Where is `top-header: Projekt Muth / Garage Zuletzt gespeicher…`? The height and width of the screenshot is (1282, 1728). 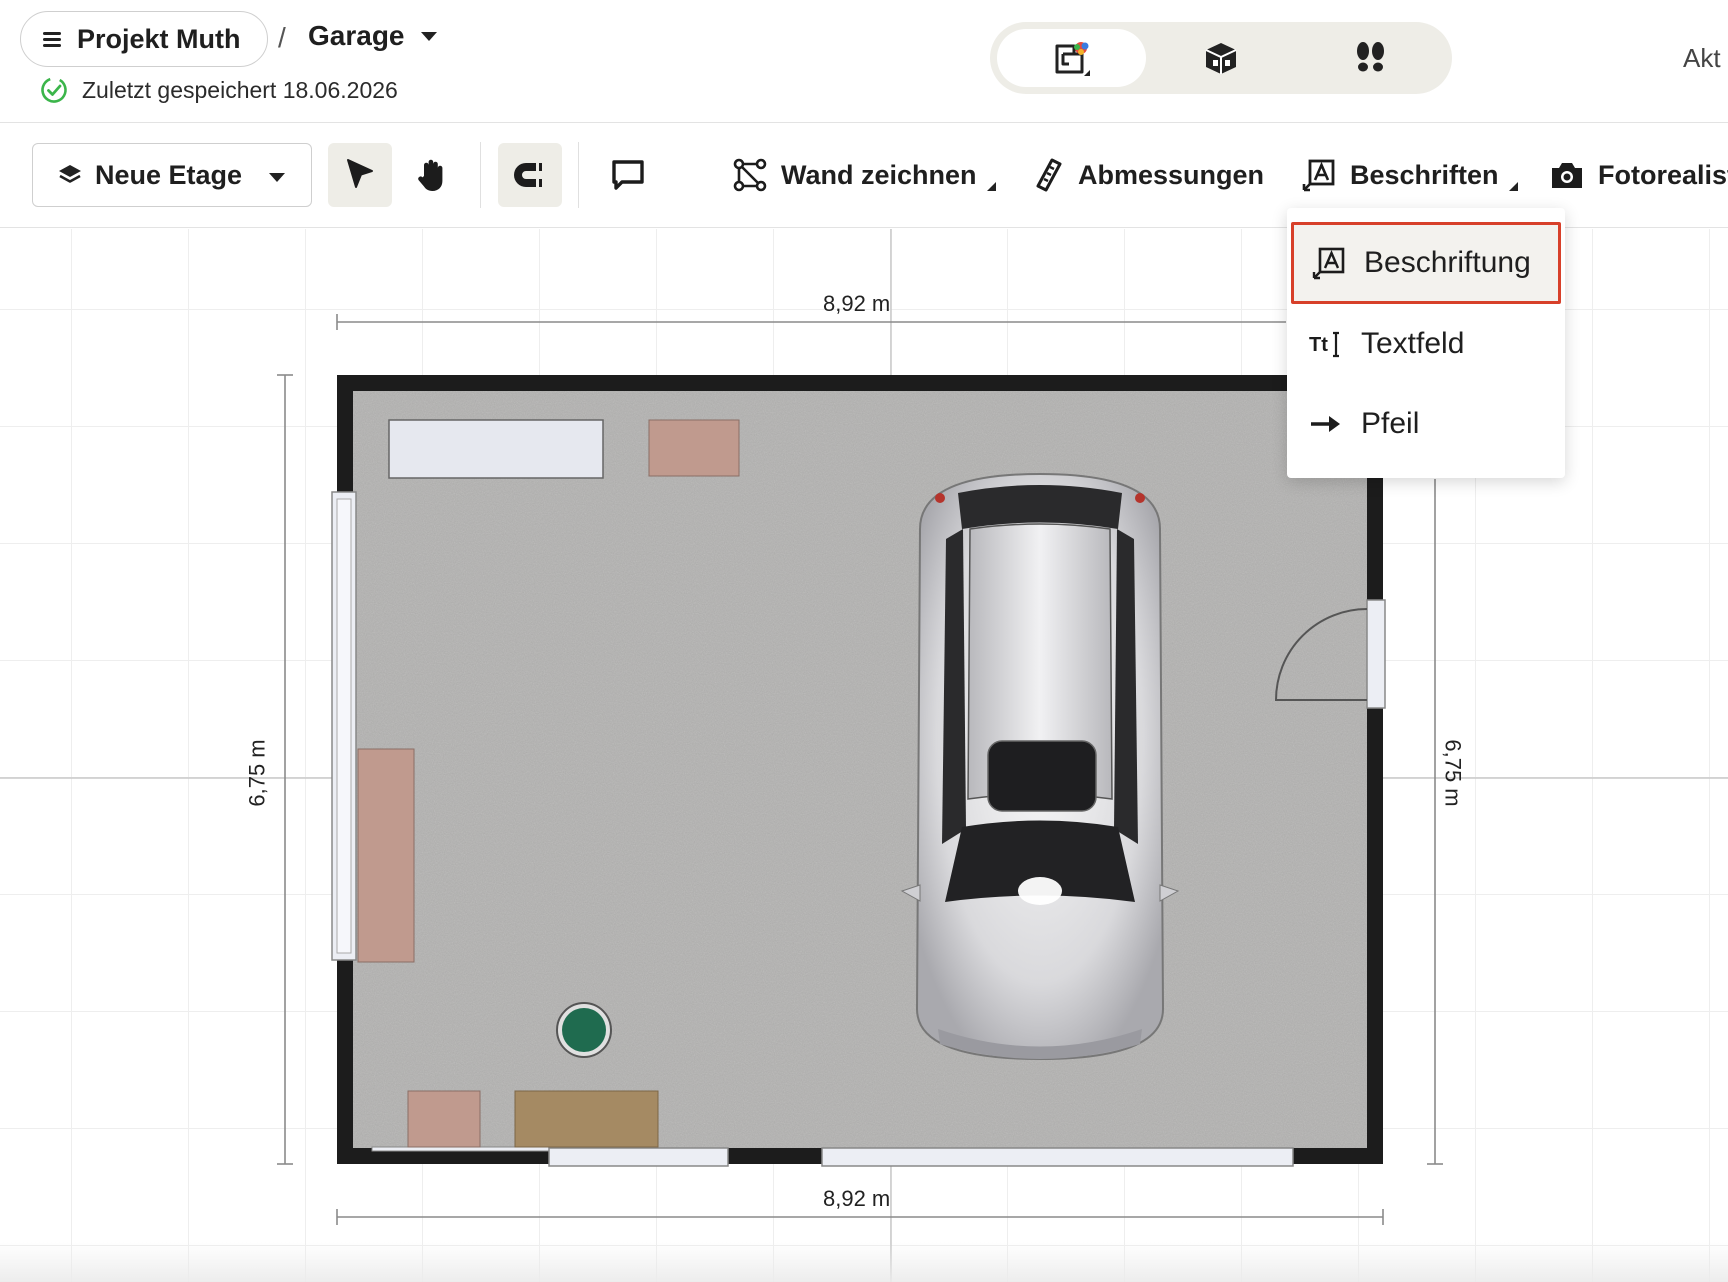 top-header: Projekt Muth / Garage Zuletzt gespeicher… is located at coordinates (864, 61).